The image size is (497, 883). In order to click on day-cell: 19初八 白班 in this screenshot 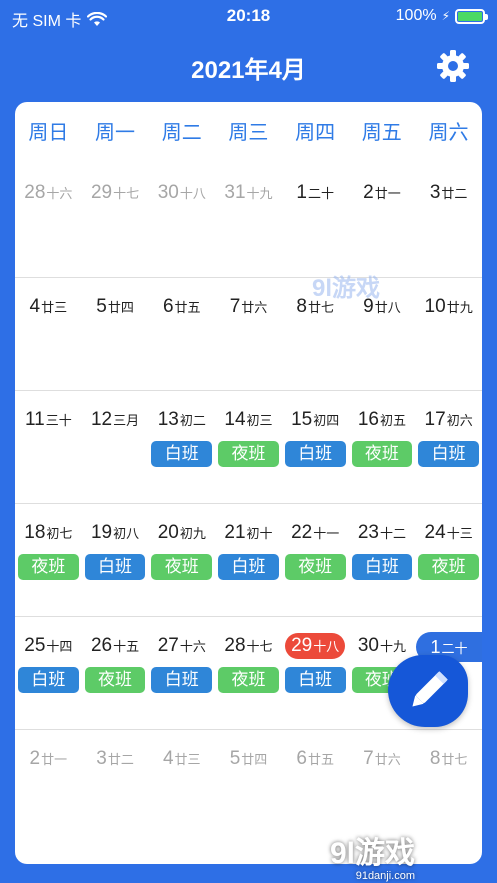, I will do `click(115, 560)`.